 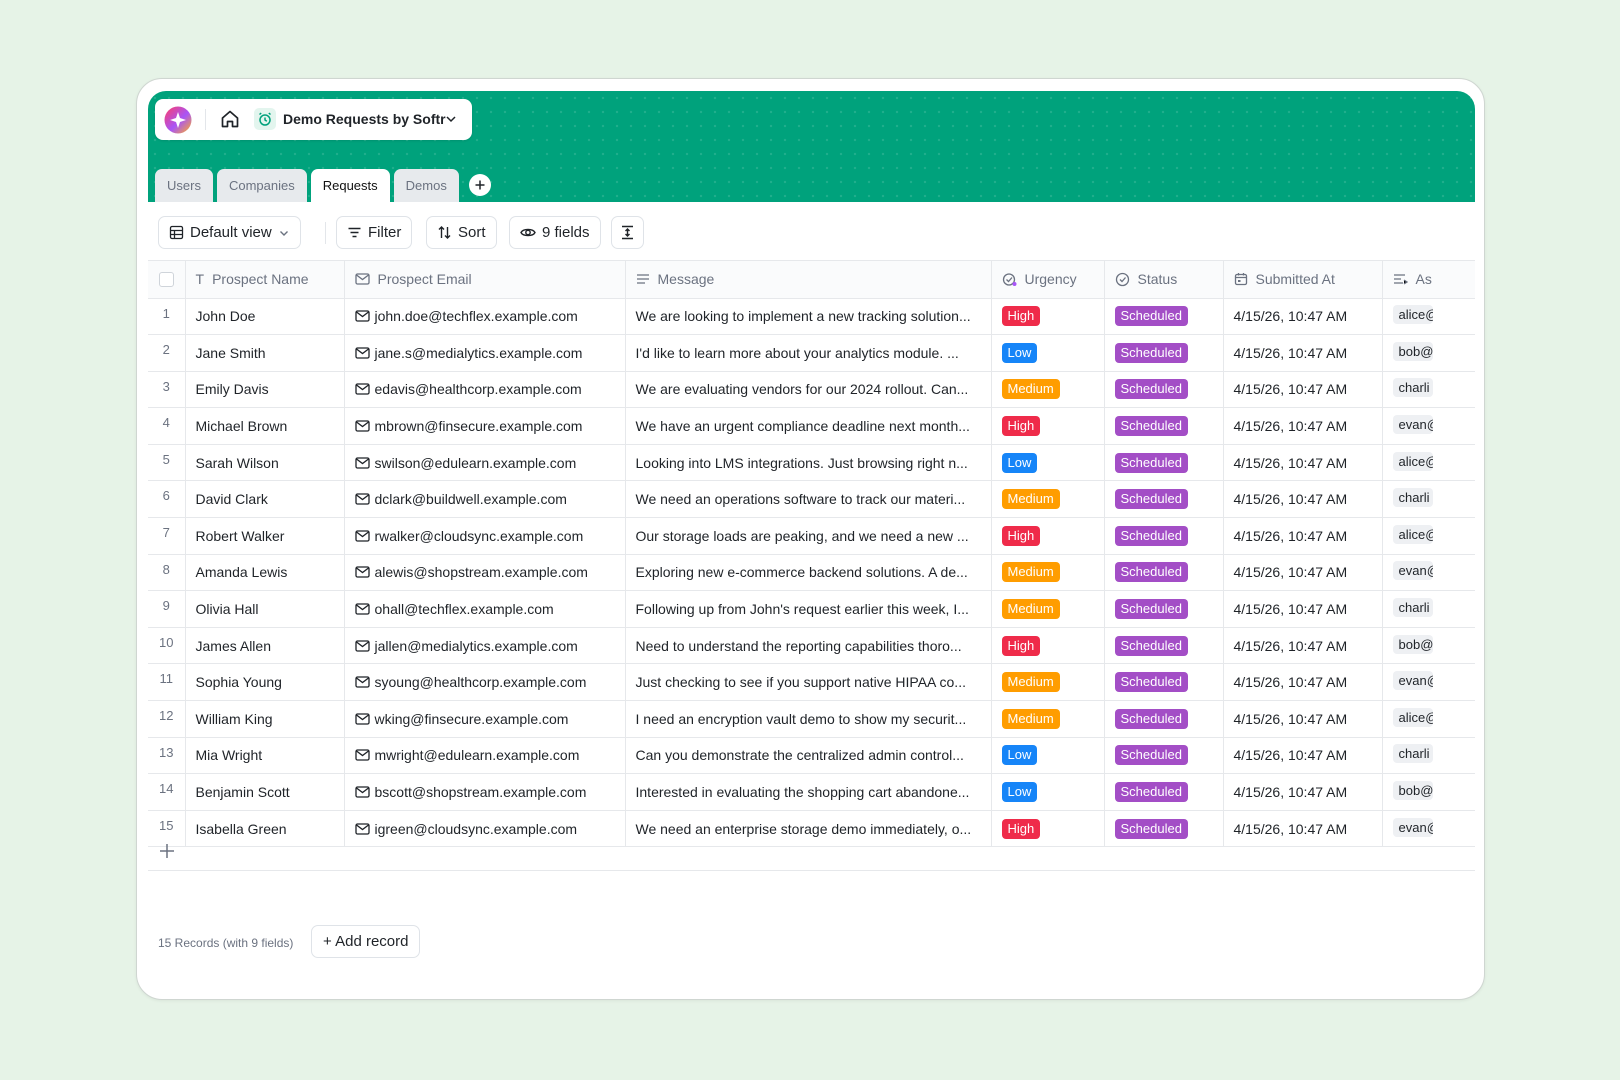 What do you see at coordinates (230, 119) in the screenshot?
I see `home-icon` at bounding box center [230, 119].